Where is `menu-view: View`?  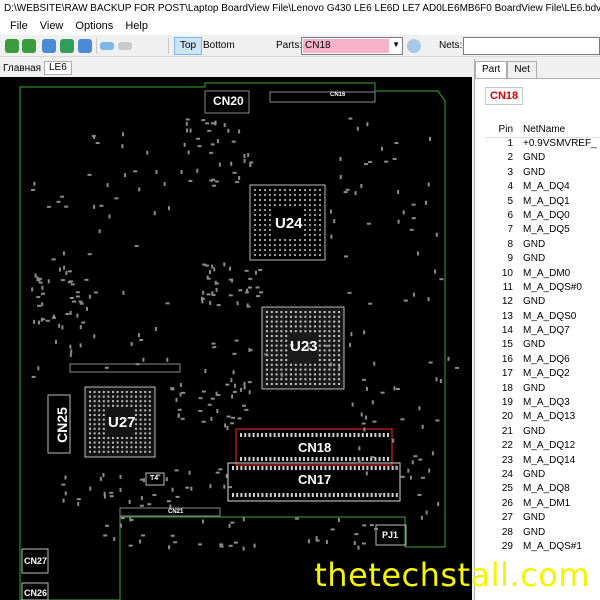
menu-view: View is located at coordinates (52, 26).